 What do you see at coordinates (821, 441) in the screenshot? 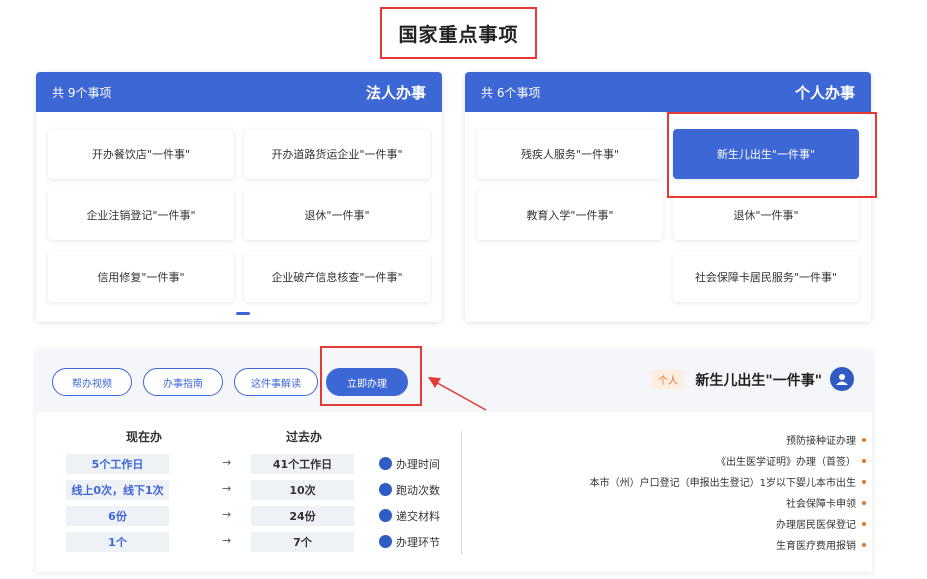
I see `step-text: 预防接种证办理` at bounding box center [821, 441].